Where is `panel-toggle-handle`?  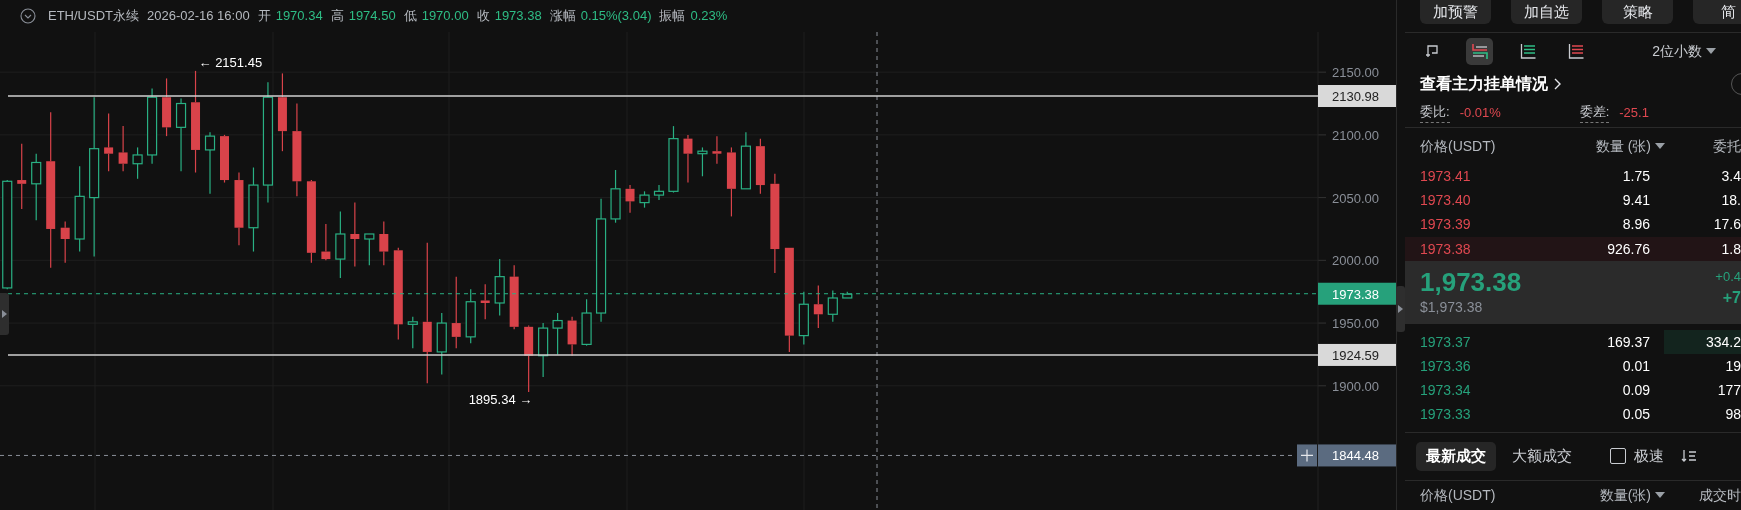 panel-toggle-handle is located at coordinates (1400, 309).